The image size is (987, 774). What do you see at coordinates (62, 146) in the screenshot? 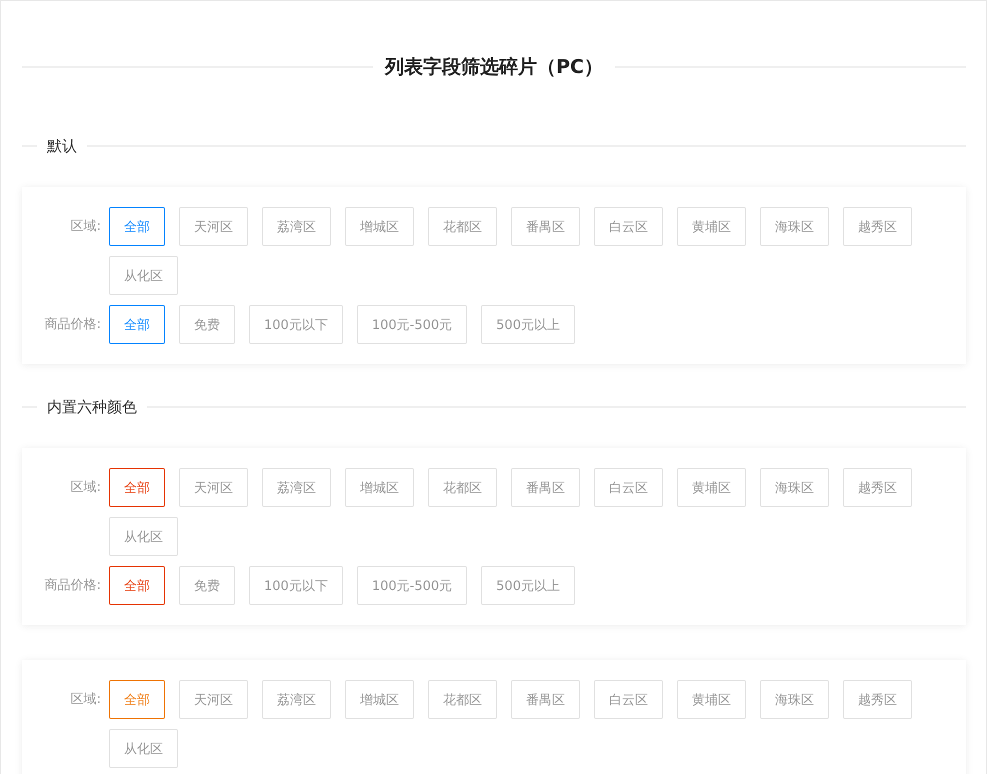
I see `section-heading: 默认` at bounding box center [62, 146].